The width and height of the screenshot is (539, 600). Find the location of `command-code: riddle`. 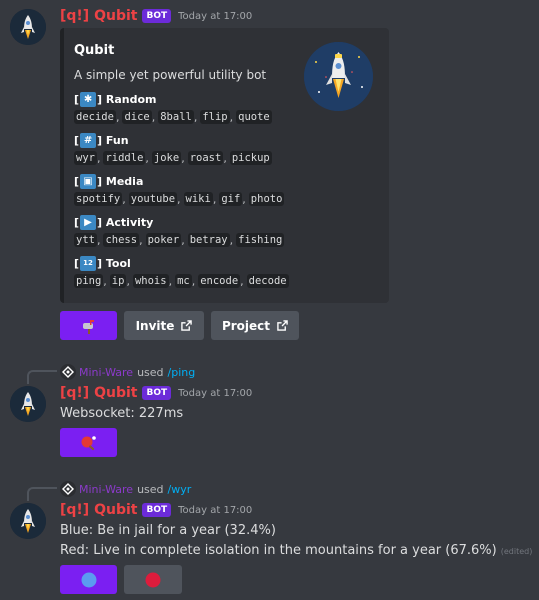

command-code: riddle is located at coordinates (124, 158).